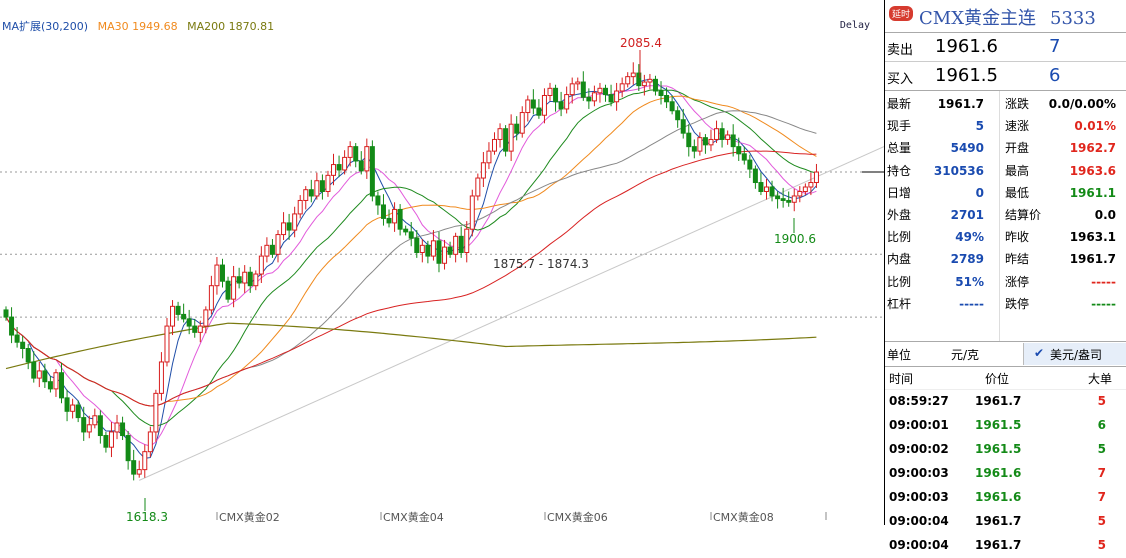 The image size is (1126, 558). I want to click on stat-label: 昨结, so click(1017, 259).